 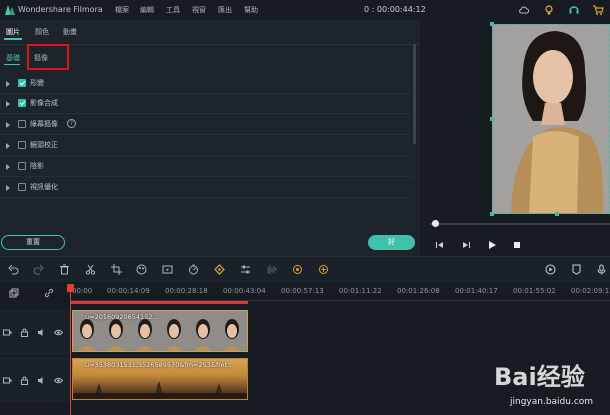 What do you see at coordinates (590, 291) in the screenshot?
I see `ruler-label: 00:02:09:12` at bounding box center [590, 291].